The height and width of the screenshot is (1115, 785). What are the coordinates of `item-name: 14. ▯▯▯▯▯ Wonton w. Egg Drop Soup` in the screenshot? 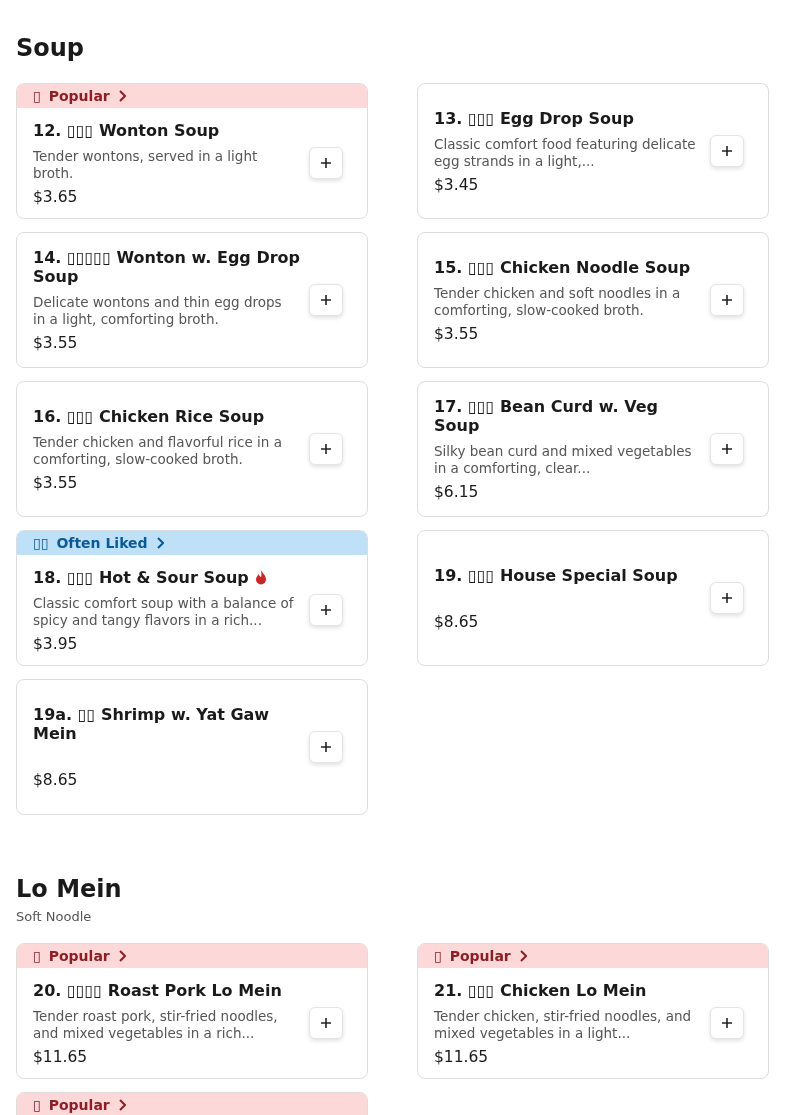 It's located at (167, 267).